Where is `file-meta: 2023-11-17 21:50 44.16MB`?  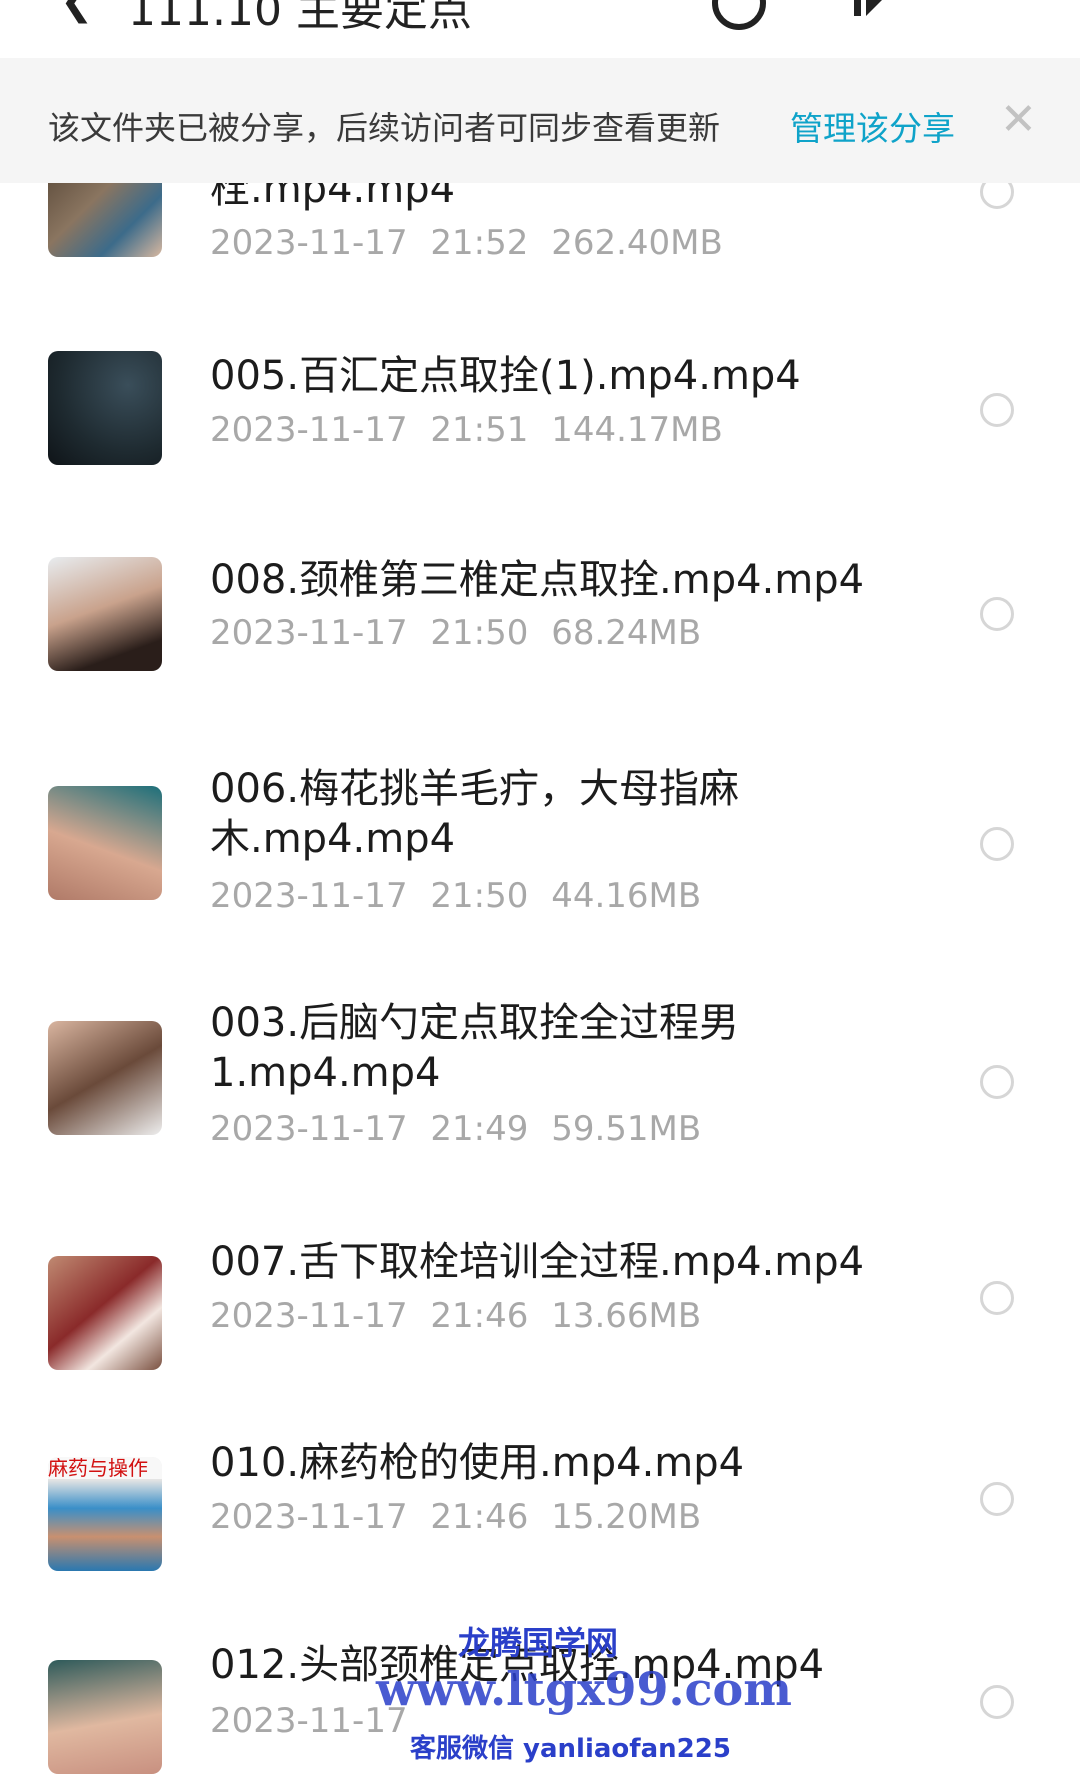
file-meta: 2023-11-17 21:50 44.16MB is located at coordinates (455, 896).